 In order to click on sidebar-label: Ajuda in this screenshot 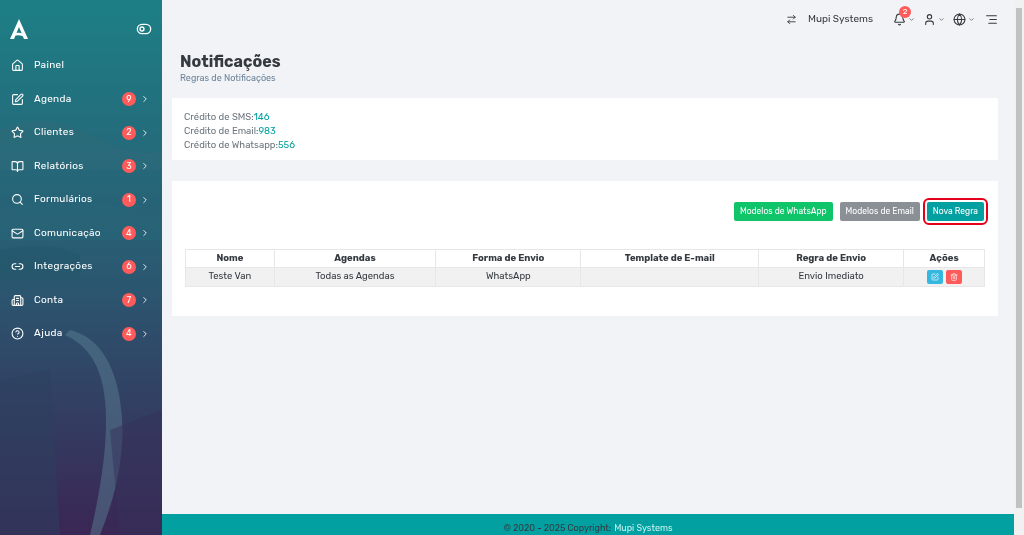, I will do `click(49, 334)`.